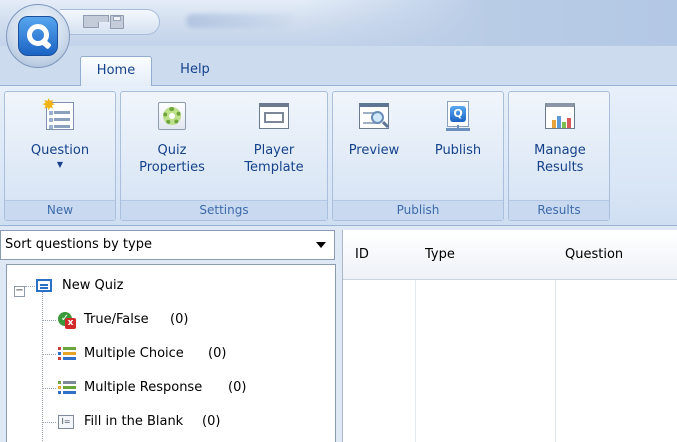 Image resolution: width=677 pixels, height=442 pixels. What do you see at coordinates (44, 285) in the screenshot?
I see `quiz-icon` at bounding box center [44, 285].